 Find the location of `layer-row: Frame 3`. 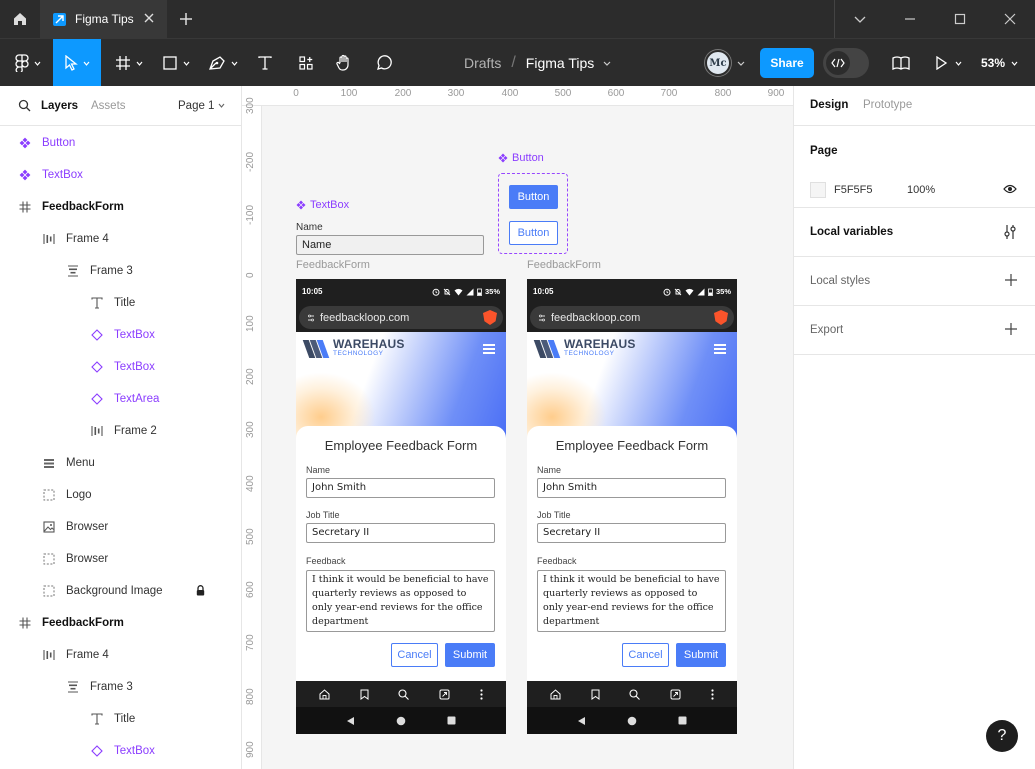

layer-row: Frame 3 is located at coordinates (120, 687).